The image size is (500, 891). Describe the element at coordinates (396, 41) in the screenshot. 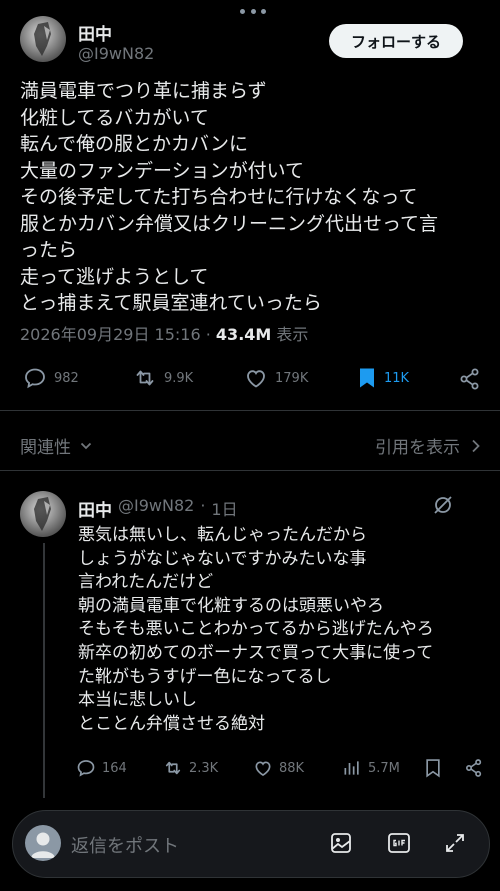

I see `follow-button: フォローする` at that location.